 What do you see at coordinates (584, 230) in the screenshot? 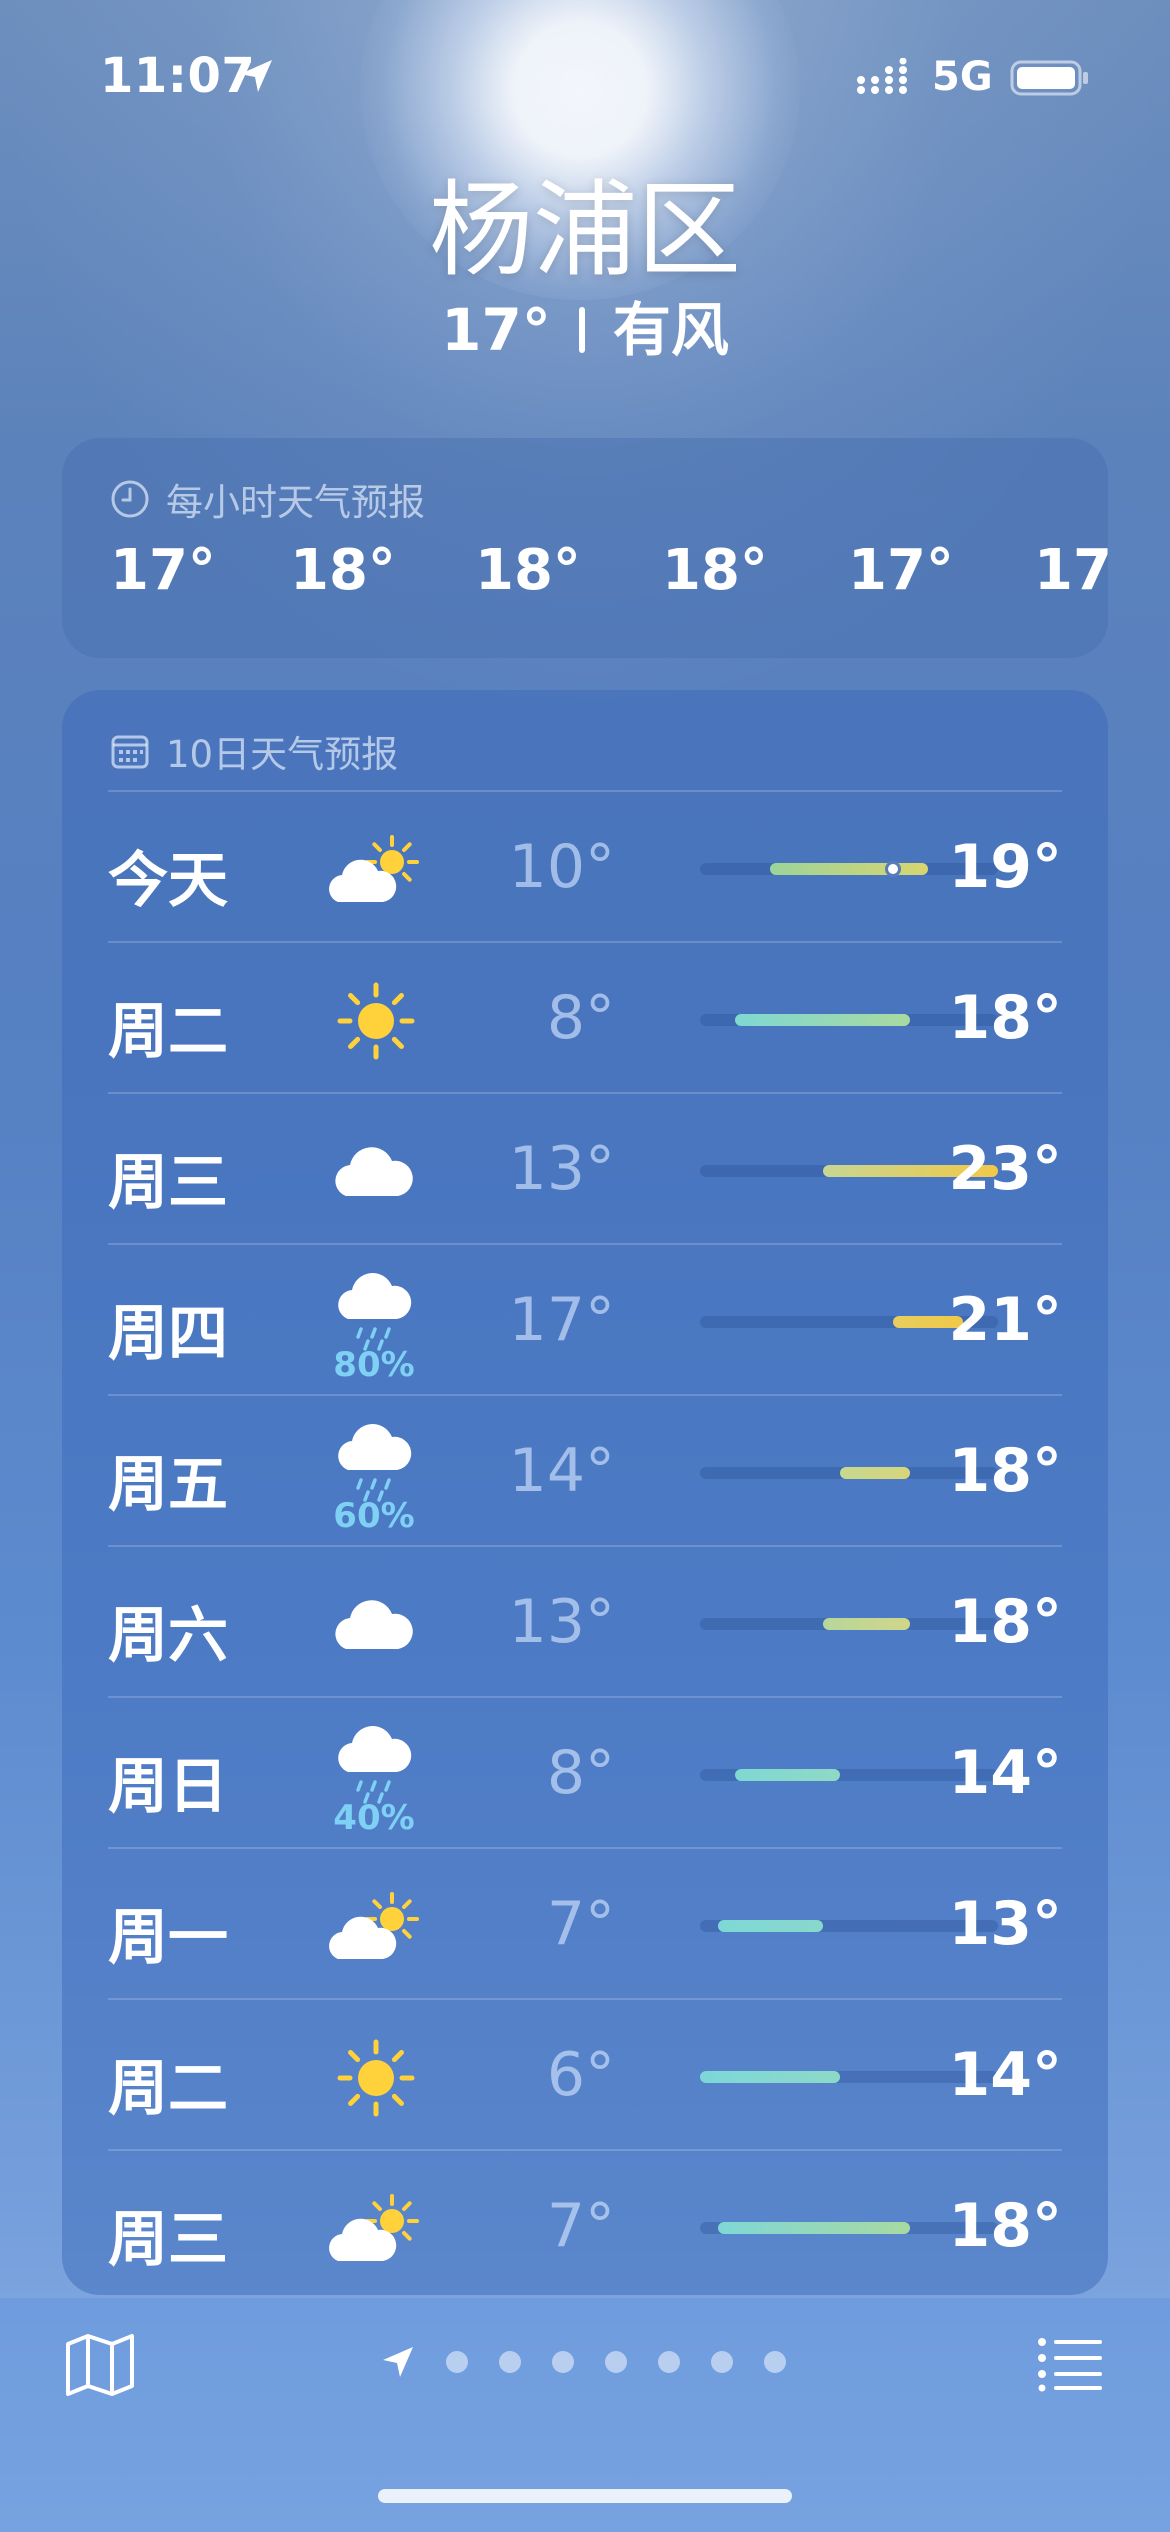
I see `city-name: 杨浦区` at bounding box center [584, 230].